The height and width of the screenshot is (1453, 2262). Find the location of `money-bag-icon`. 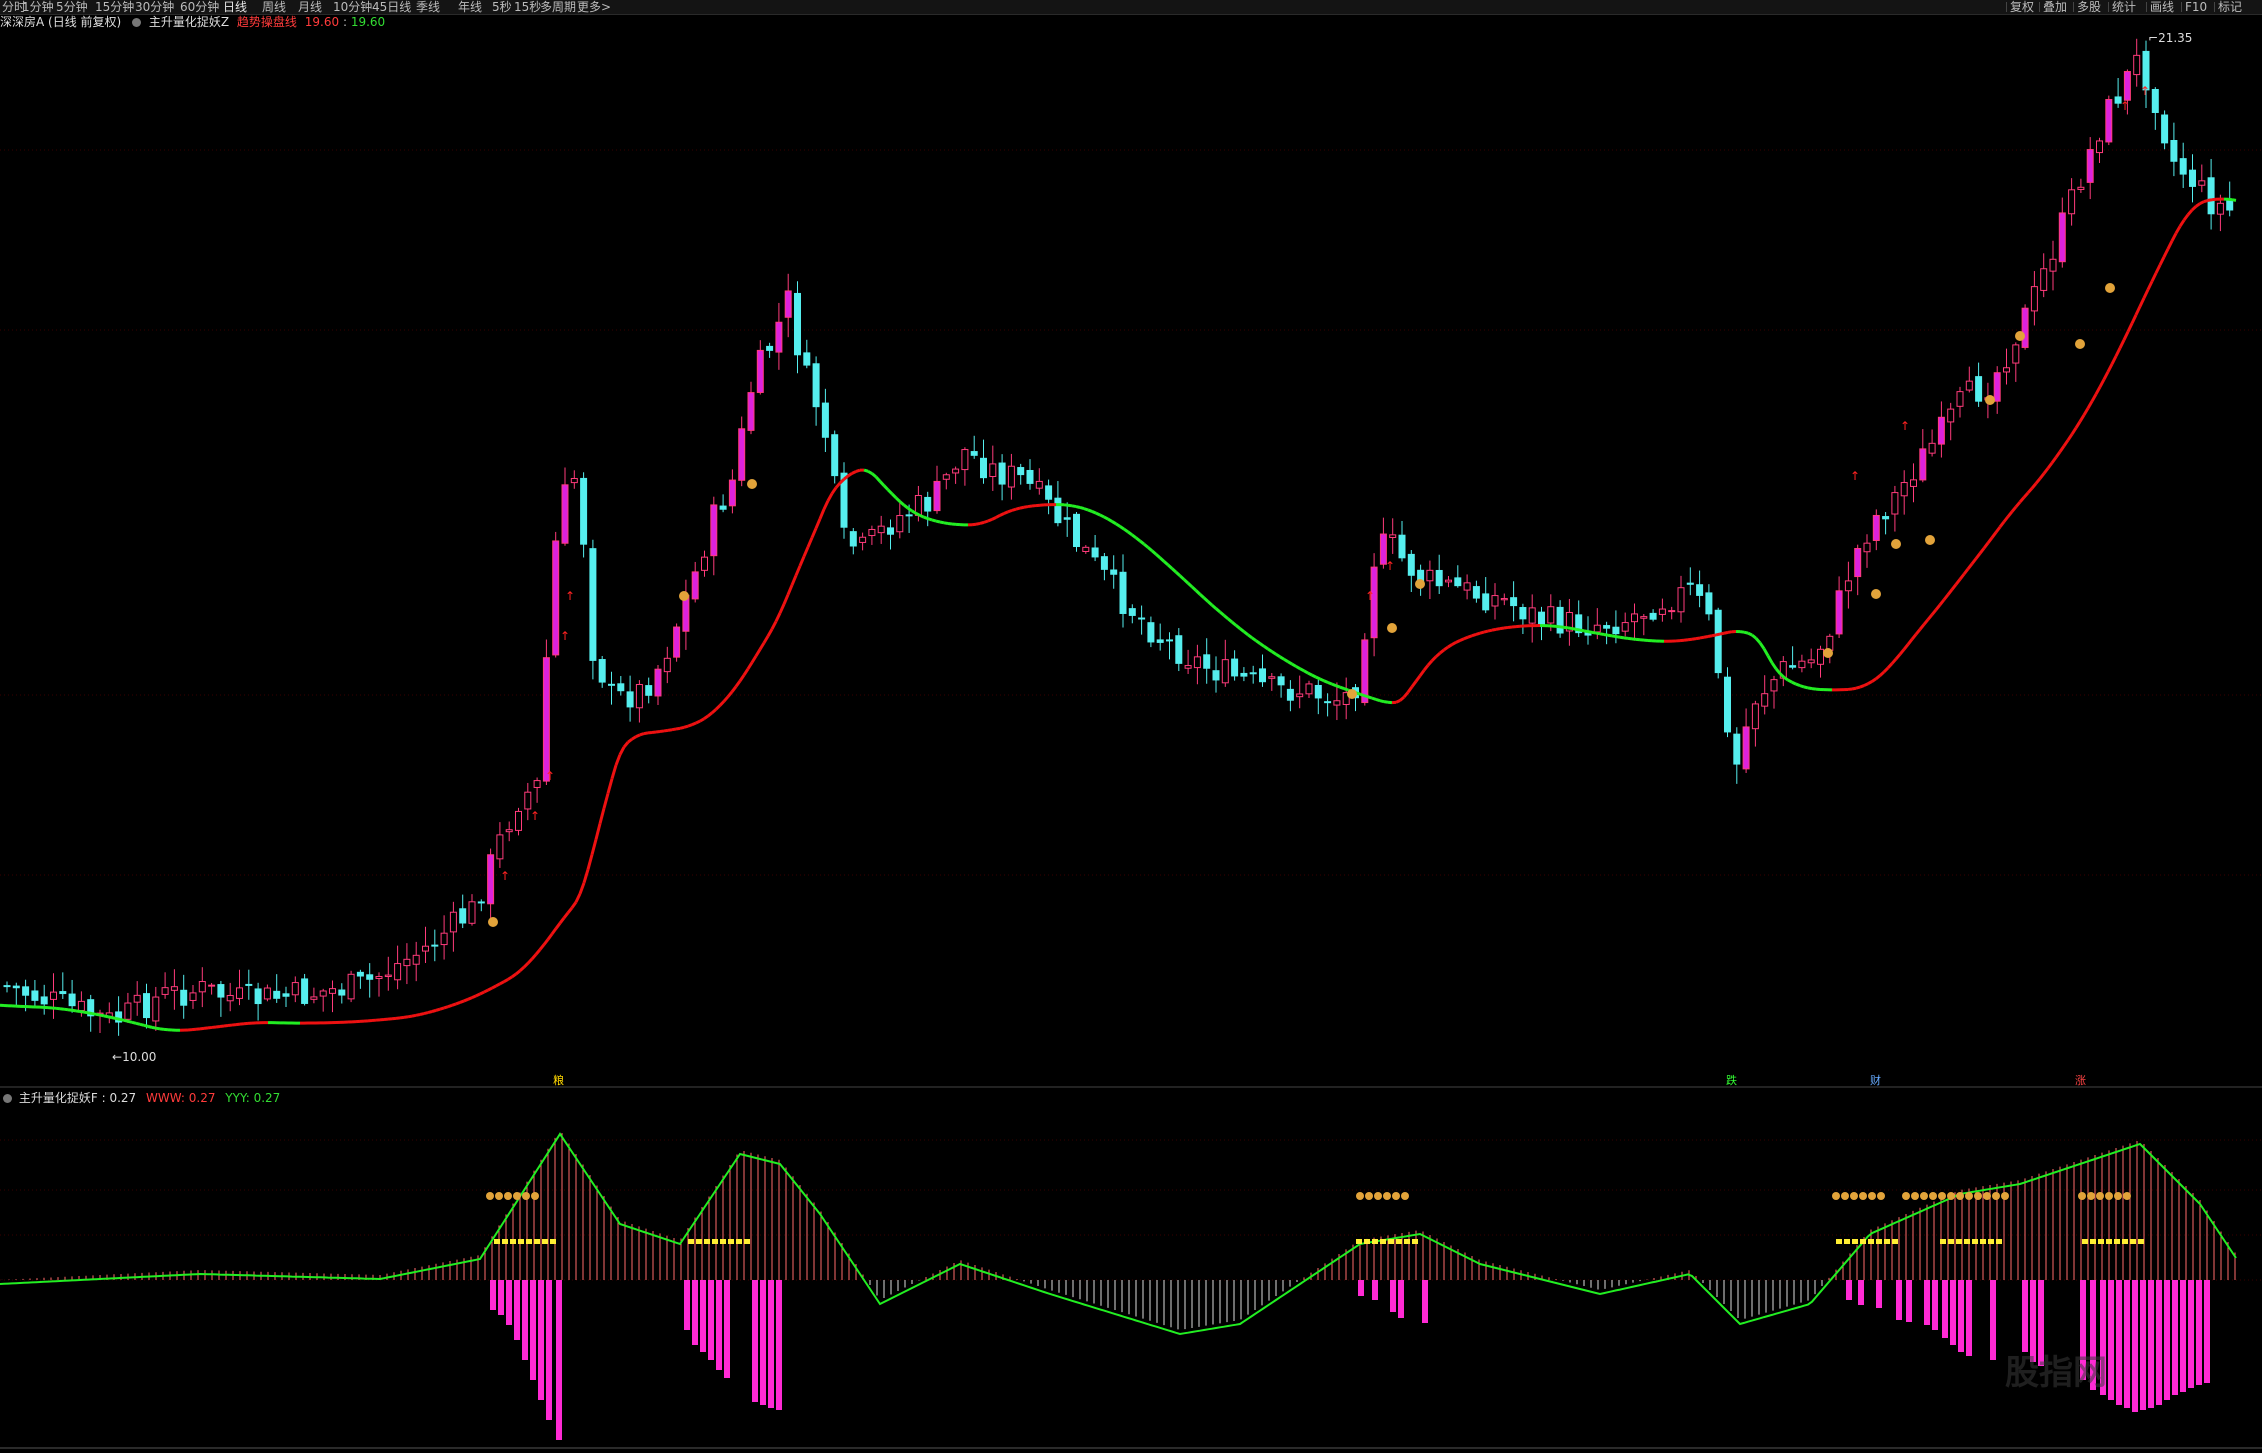

money-bag-icon is located at coordinates (493, 922).